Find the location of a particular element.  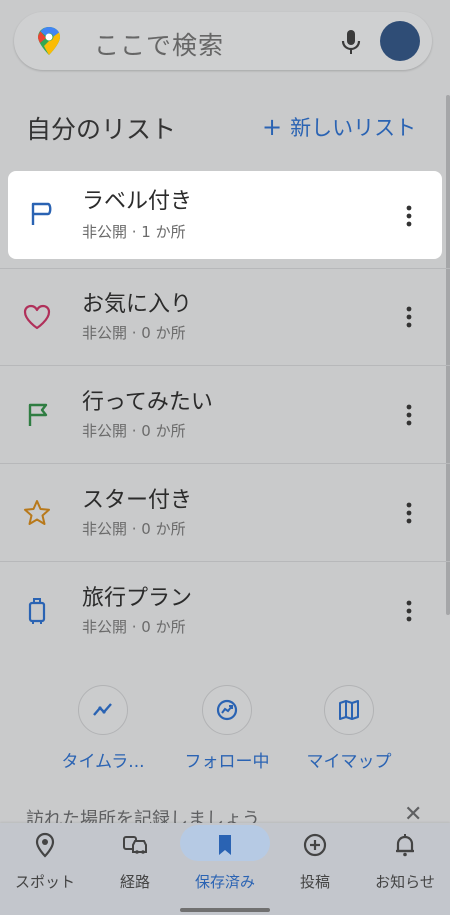

search-bar: ここで検索 is located at coordinates (223, 41).